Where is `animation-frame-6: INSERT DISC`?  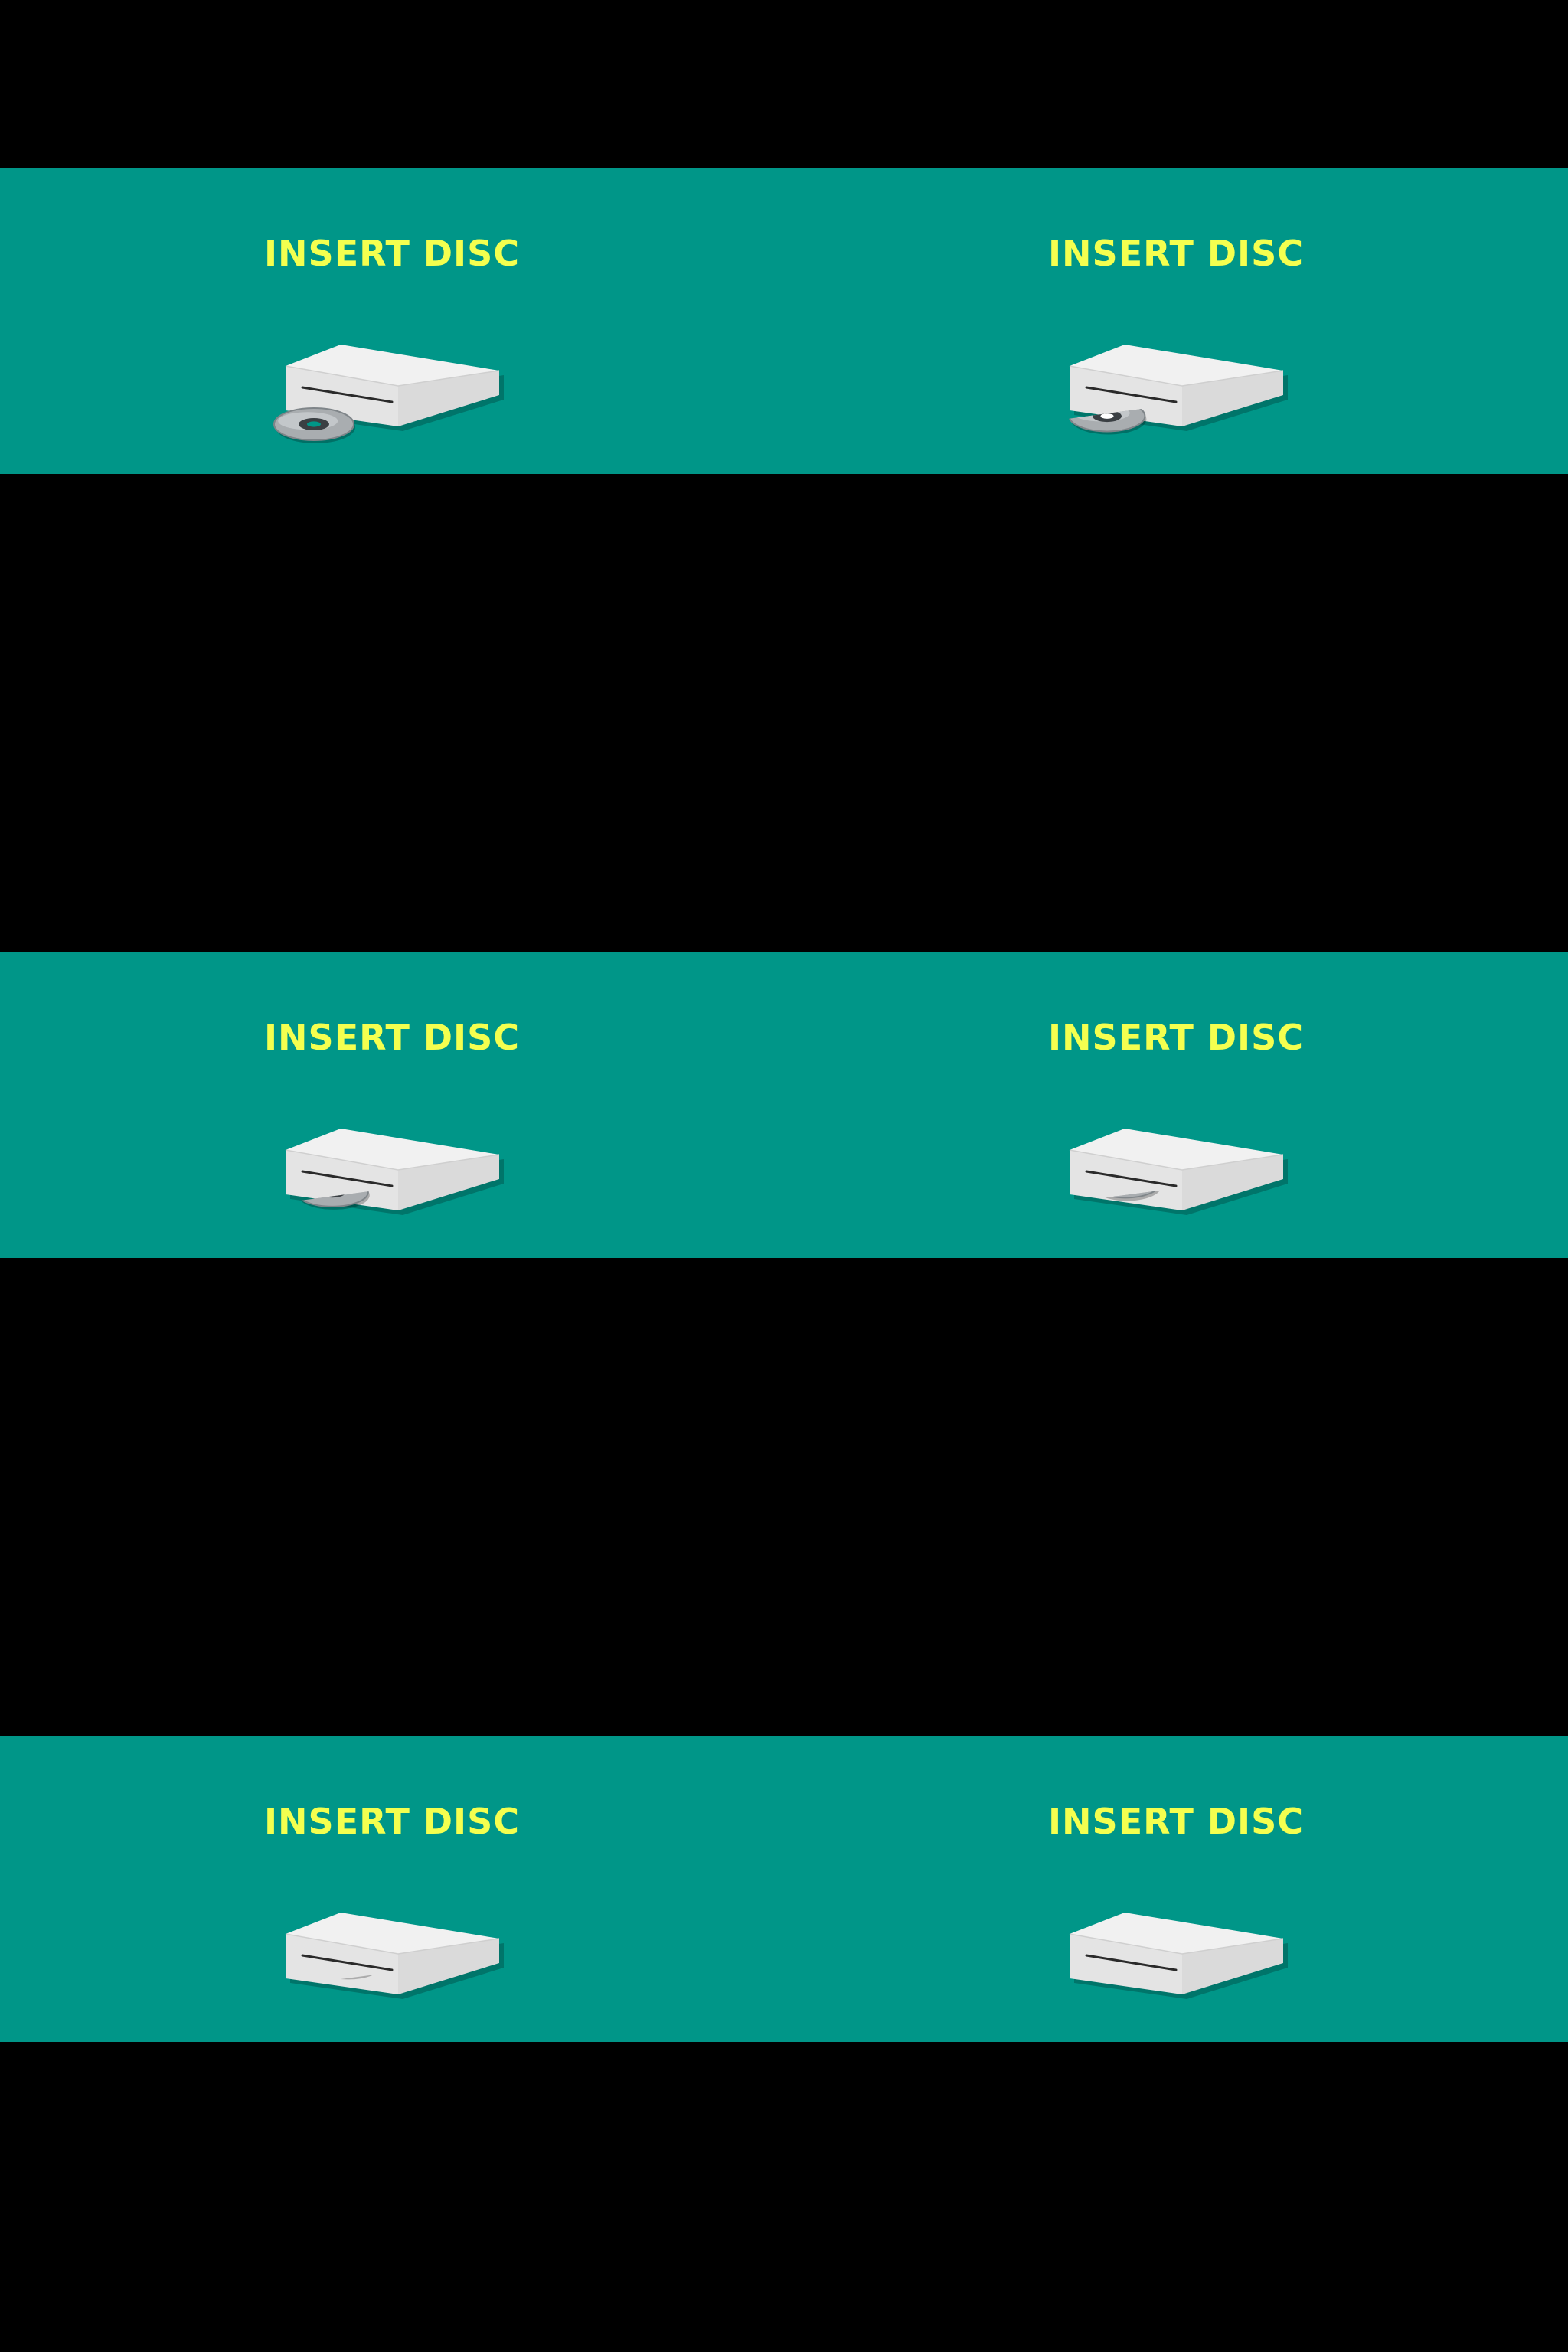 animation-frame-6: INSERT DISC is located at coordinates (1176, 1889).